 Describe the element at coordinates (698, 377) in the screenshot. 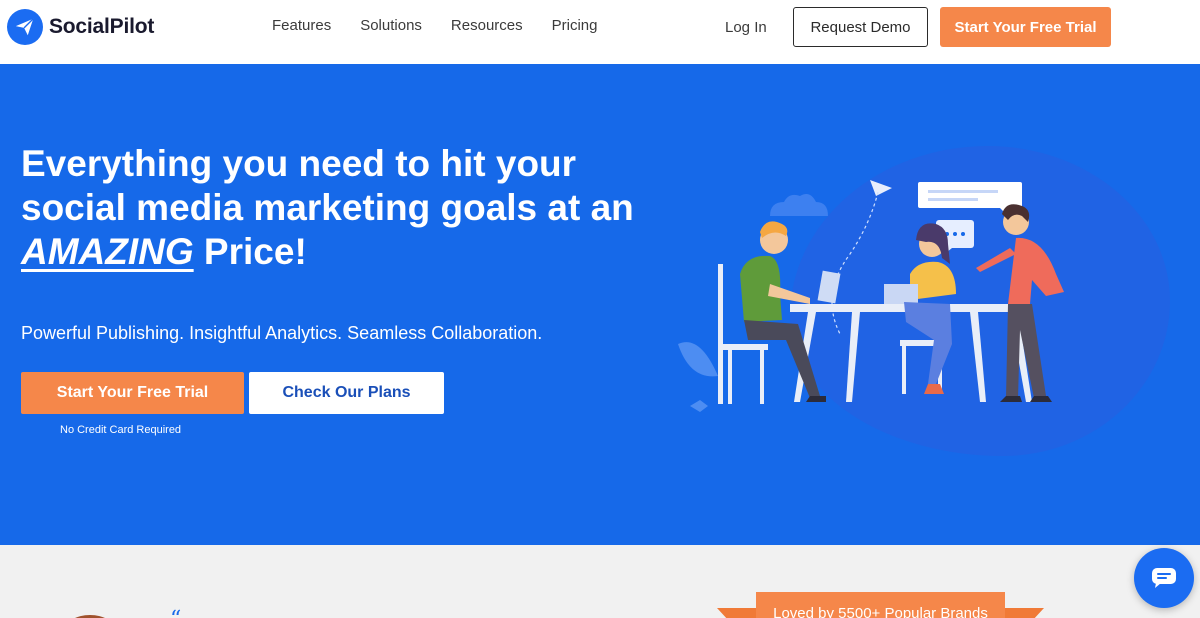

I see `leaf-decoration` at that location.